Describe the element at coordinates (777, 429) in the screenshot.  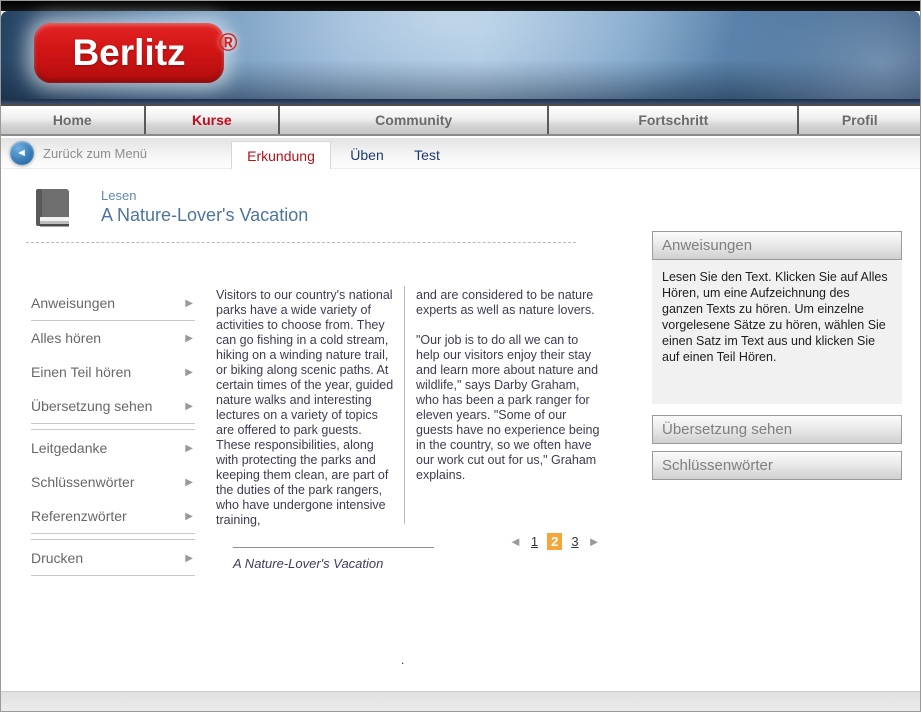
I see `panel-header-uebersetzung-sehen: Übersetzung sehen` at that location.